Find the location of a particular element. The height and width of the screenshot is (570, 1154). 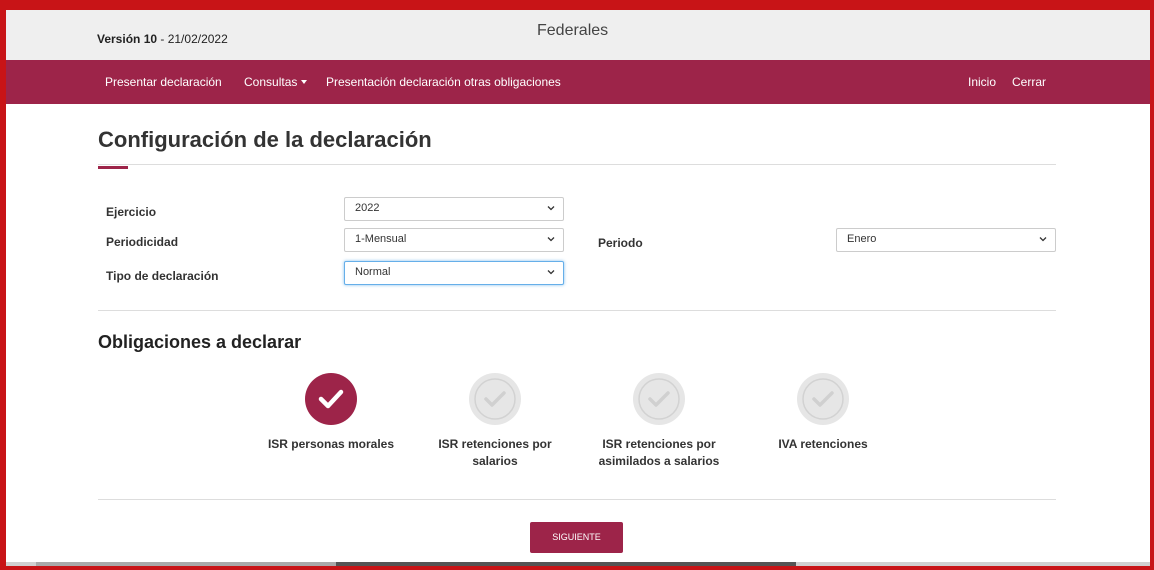

section-divider is located at coordinates (577, 310).